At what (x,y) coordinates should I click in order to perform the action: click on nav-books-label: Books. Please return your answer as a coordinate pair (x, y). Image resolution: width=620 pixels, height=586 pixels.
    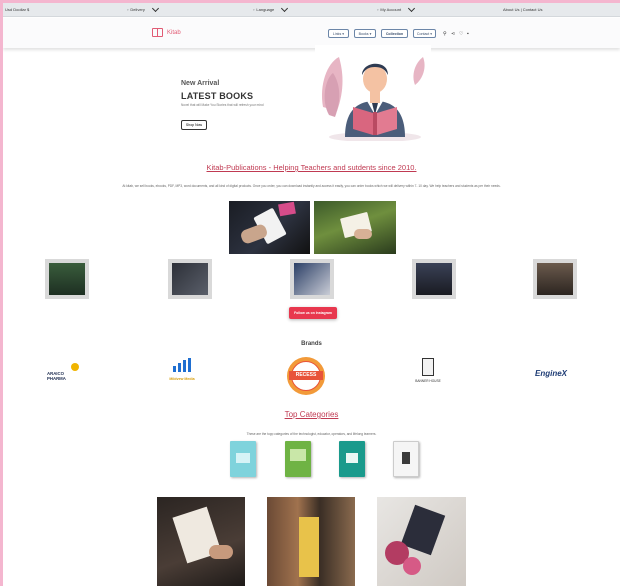
    Looking at the image, I should click on (363, 33).